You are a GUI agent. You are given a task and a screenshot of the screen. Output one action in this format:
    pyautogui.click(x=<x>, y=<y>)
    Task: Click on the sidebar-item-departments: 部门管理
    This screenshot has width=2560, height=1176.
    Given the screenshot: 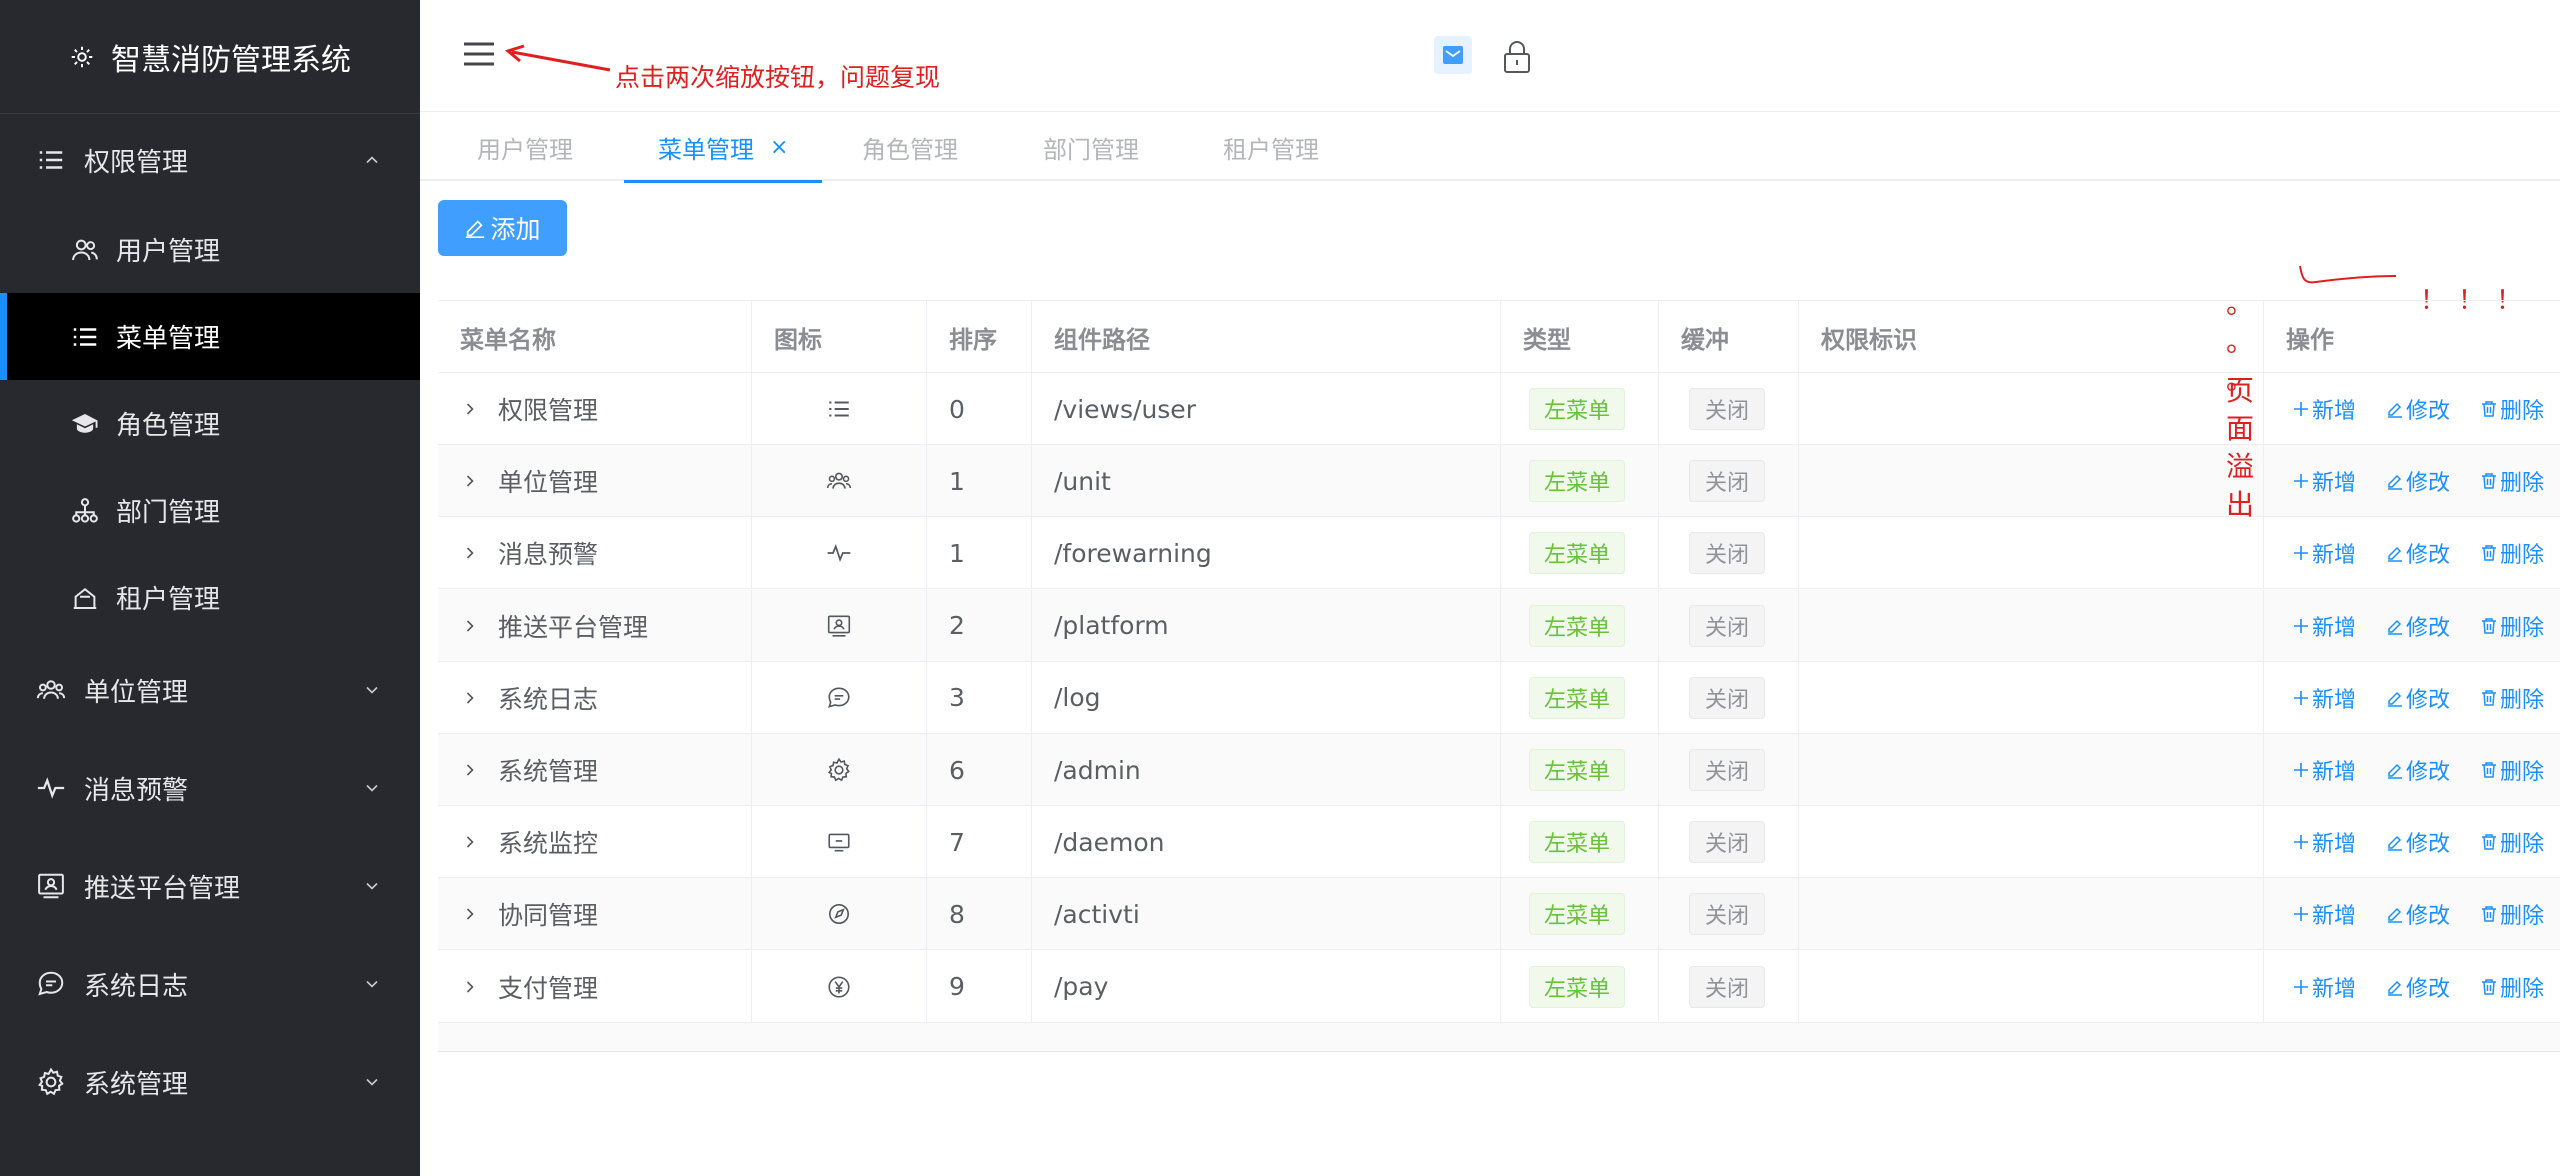 What is the action you would take?
    pyautogui.click(x=210, y=510)
    